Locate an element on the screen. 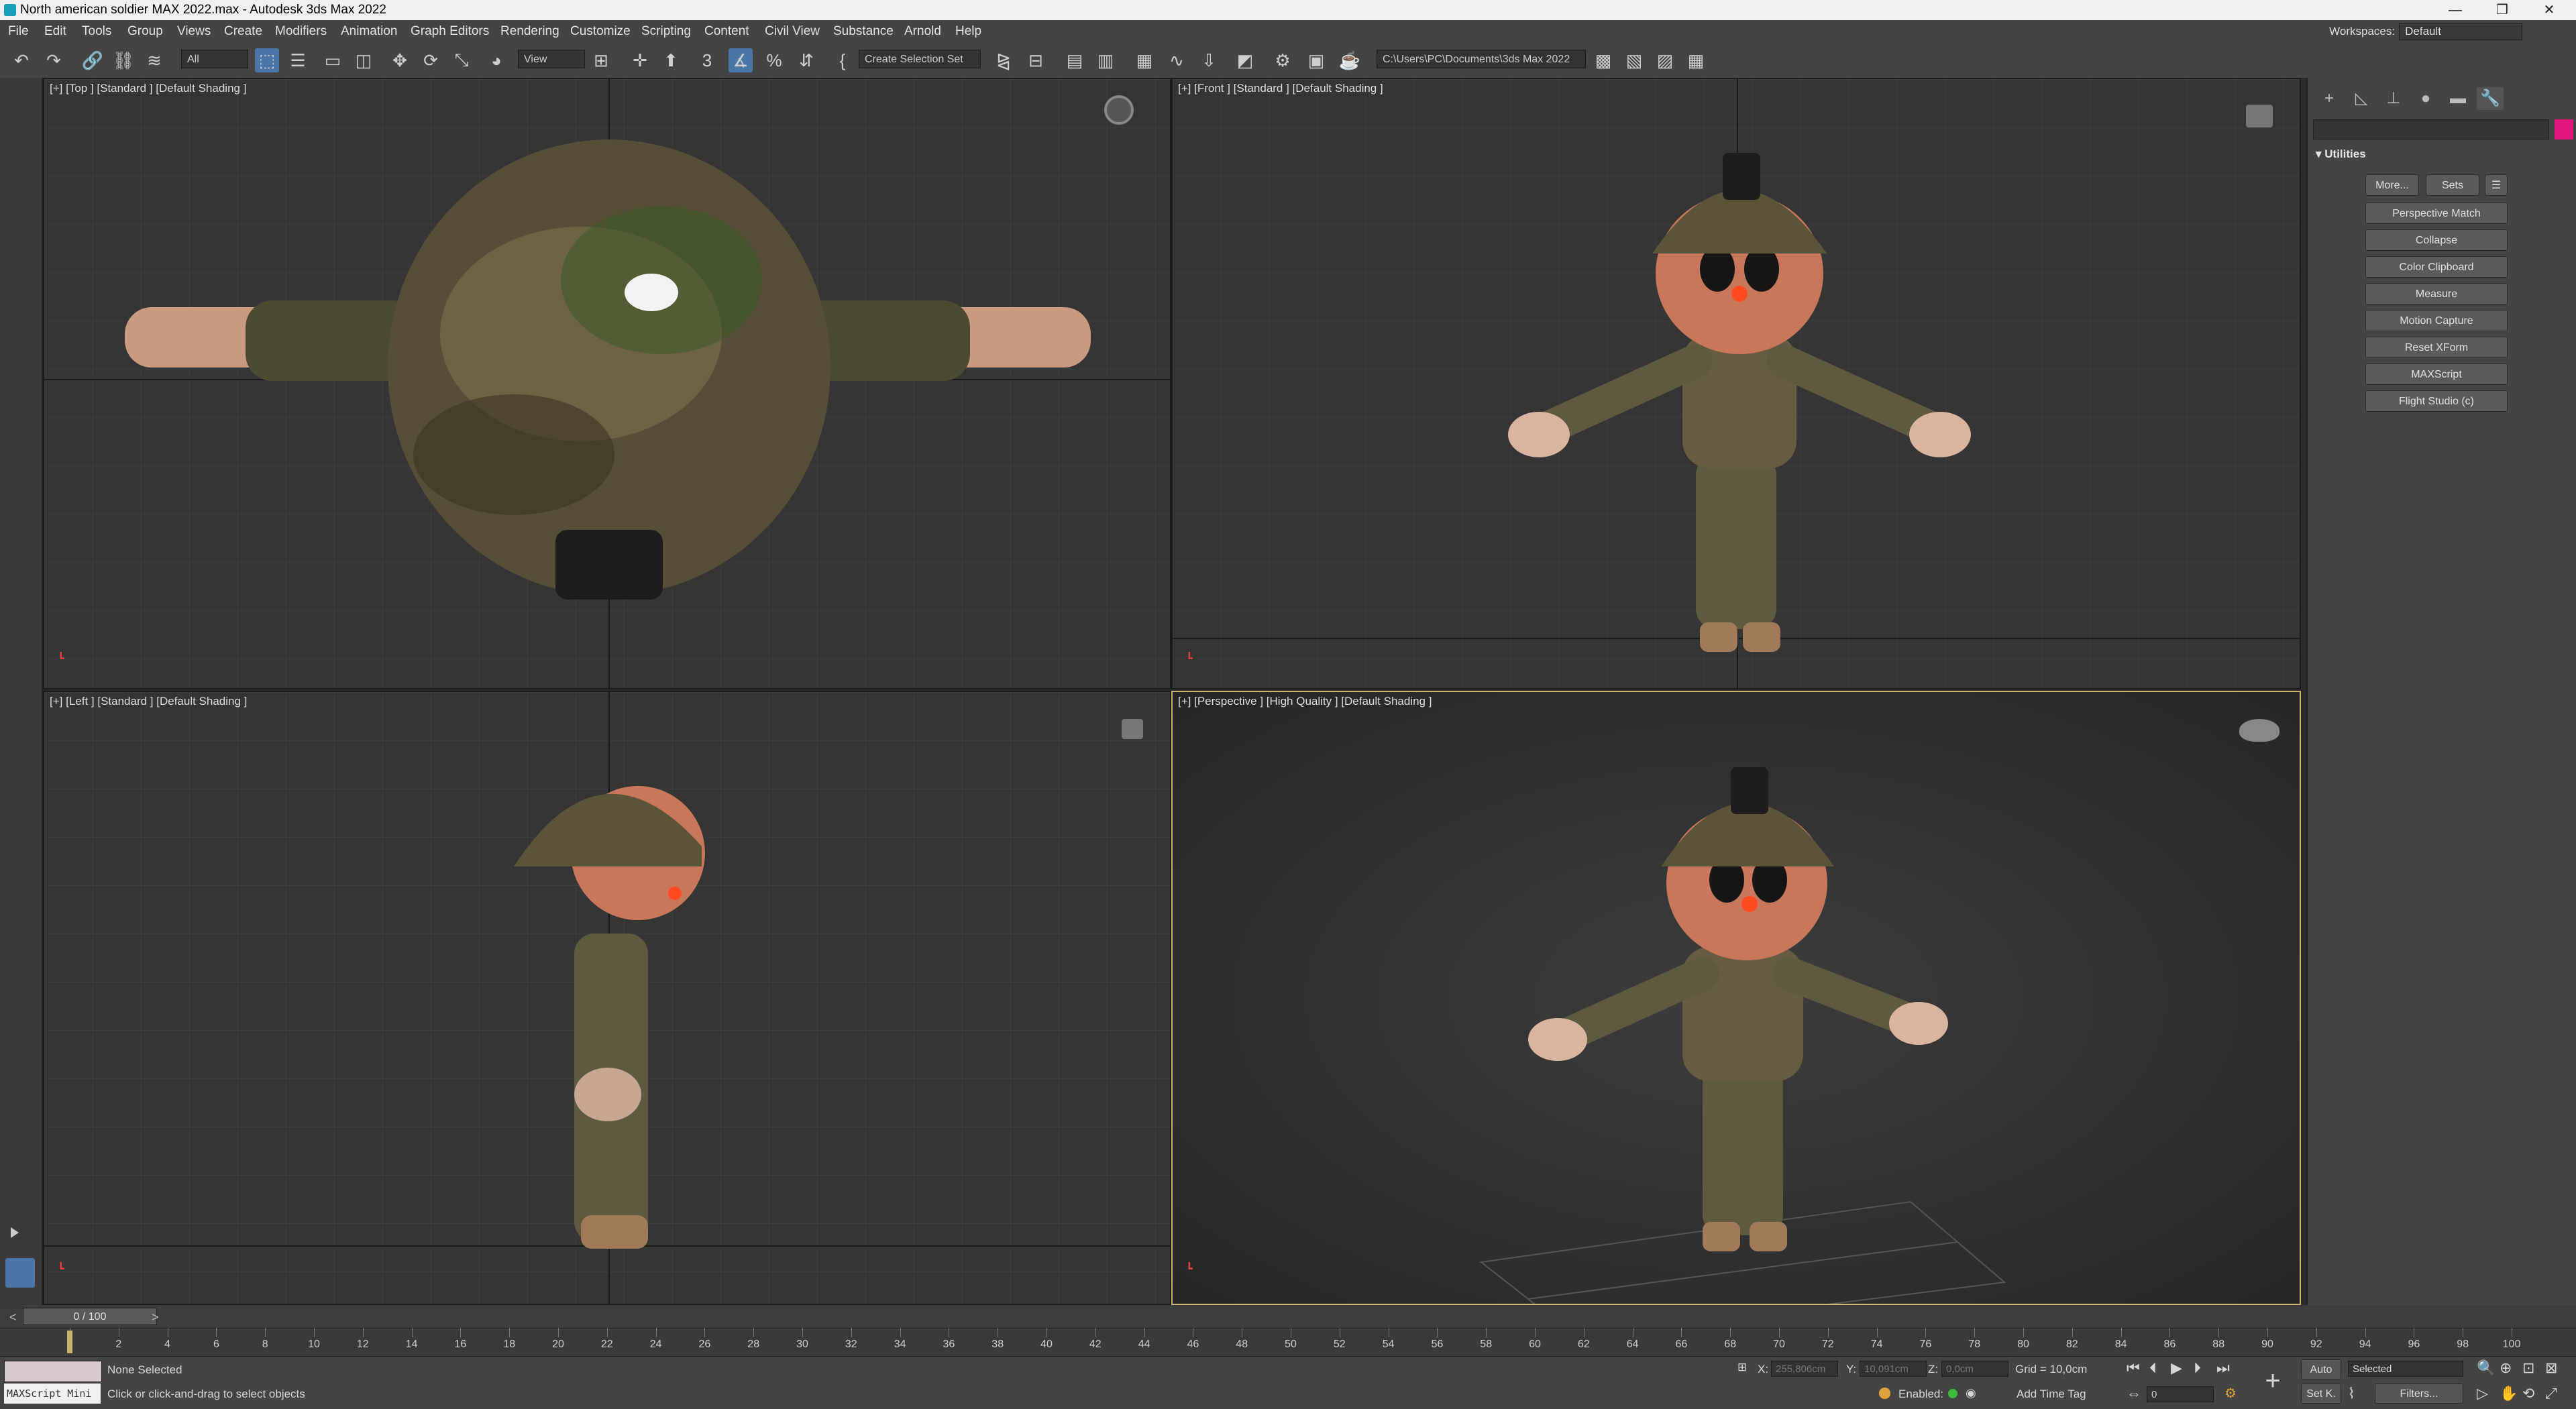 The image size is (2576, 1409). reset-xform-button: Reset XForm is located at coordinates (2436, 347).